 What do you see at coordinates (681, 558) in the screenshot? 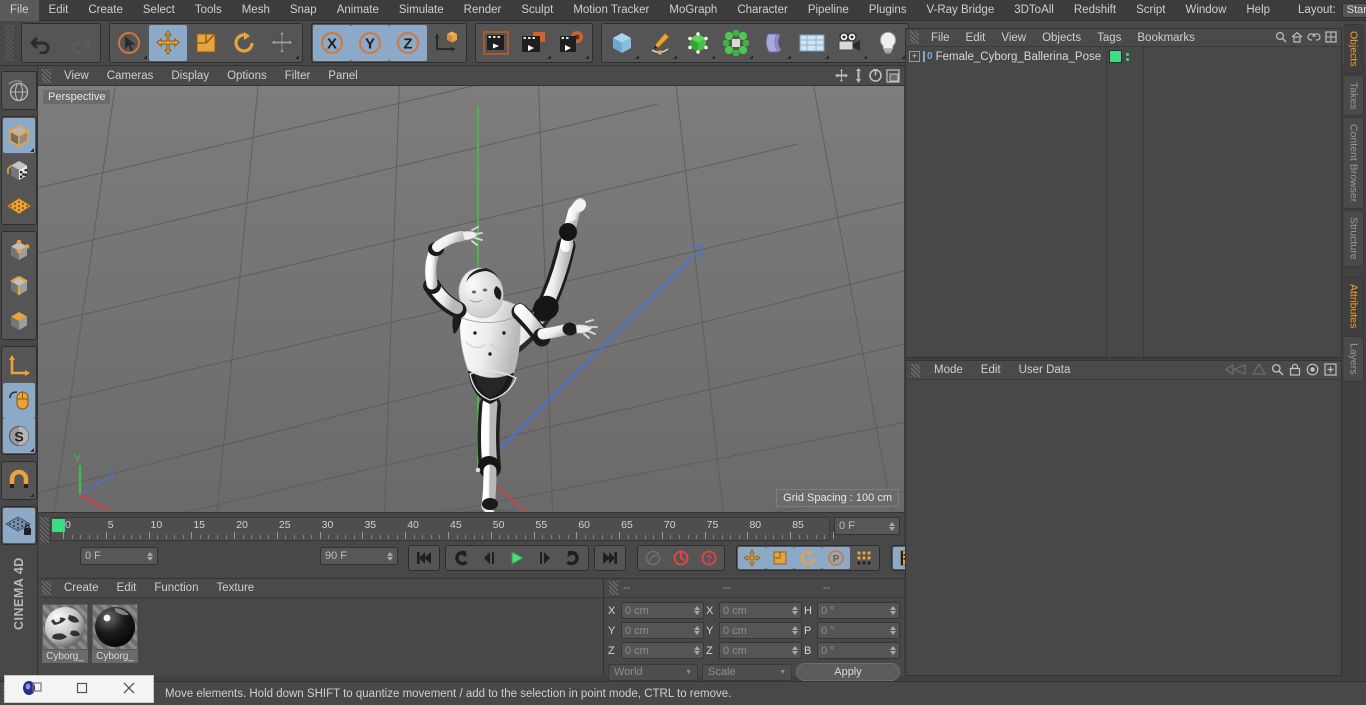
I see `autokeying-button` at bounding box center [681, 558].